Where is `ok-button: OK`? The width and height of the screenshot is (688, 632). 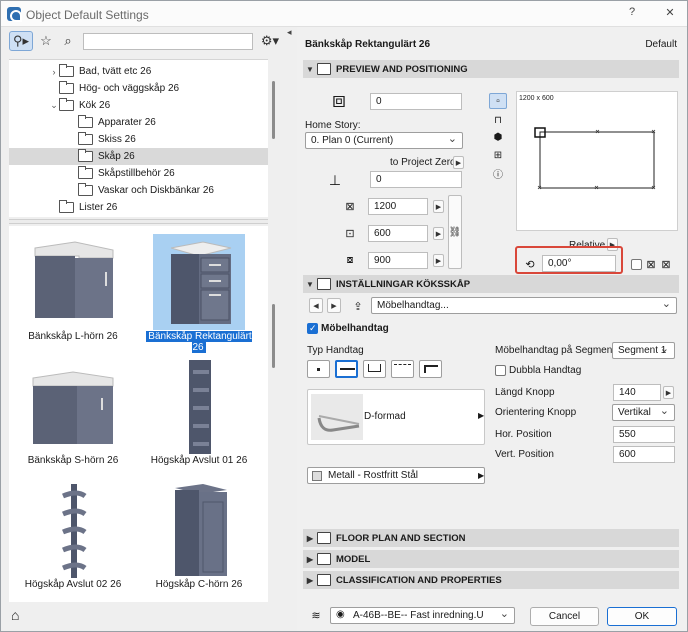
ok-button: OK is located at coordinates (642, 616).